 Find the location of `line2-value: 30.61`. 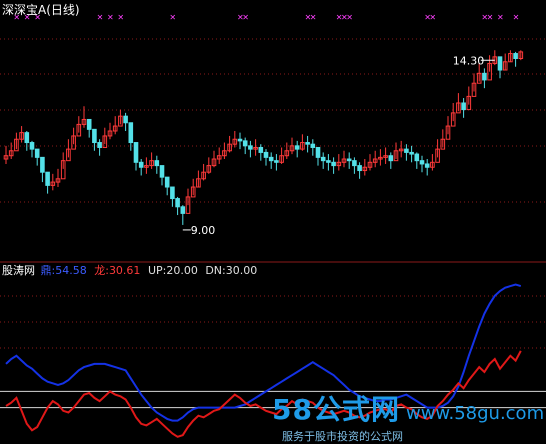

line2-value: 30.61 is located at coordinates (124, 270).